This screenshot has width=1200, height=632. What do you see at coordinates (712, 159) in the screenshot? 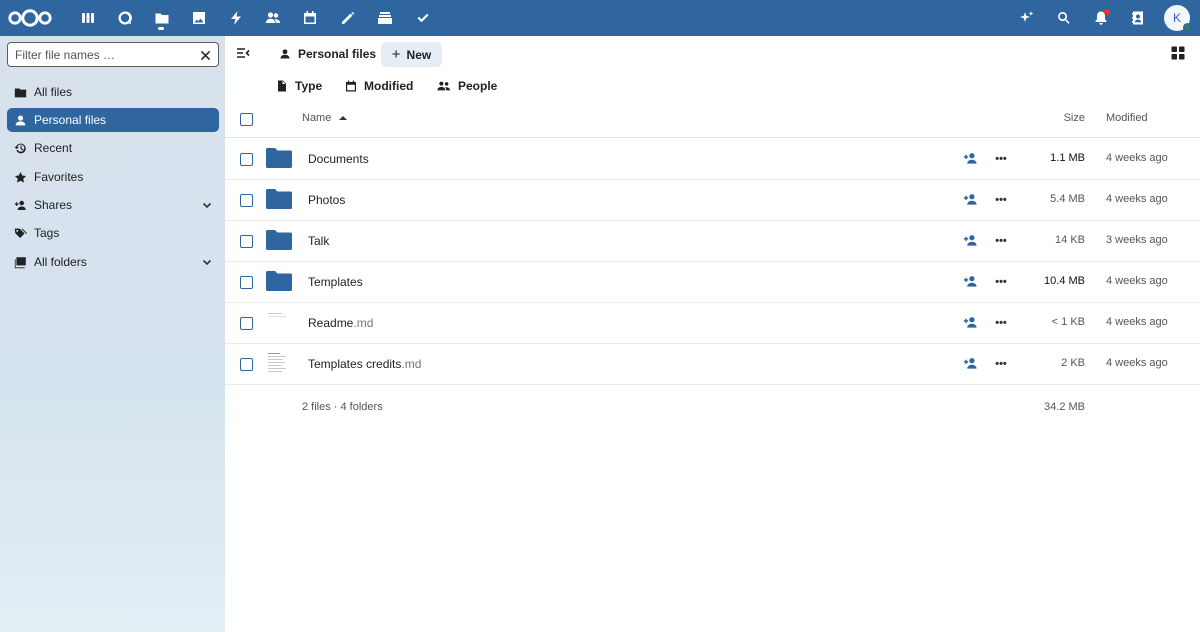
I see `table-row: Documents ••• 1.1 MB 4 weeks ago` at bounding box center [712, 159].